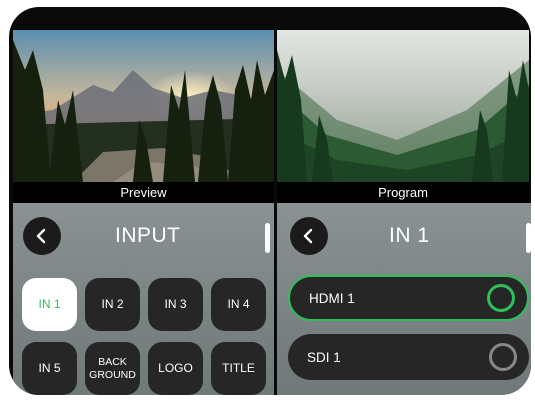  What do you see at coordinates (238, 304) in the screenshot?
I see `input-button-in4: IN 4` at bounding box center [238, 304].